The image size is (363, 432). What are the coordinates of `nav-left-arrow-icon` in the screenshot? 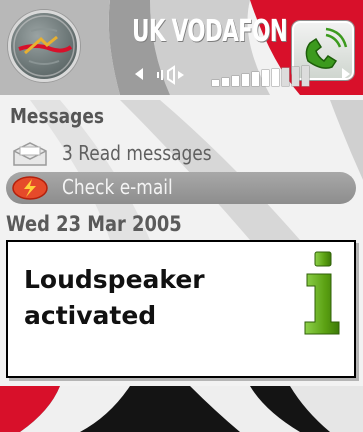 It's located at (139, 74).